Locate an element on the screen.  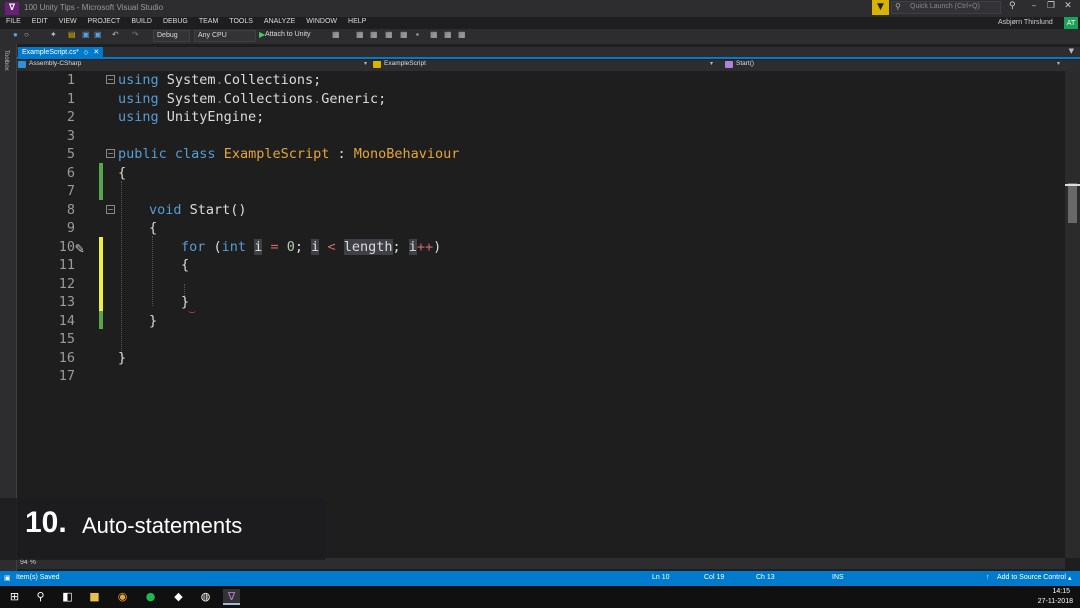
code-line: 11 { is located at coordinates (517, 265).